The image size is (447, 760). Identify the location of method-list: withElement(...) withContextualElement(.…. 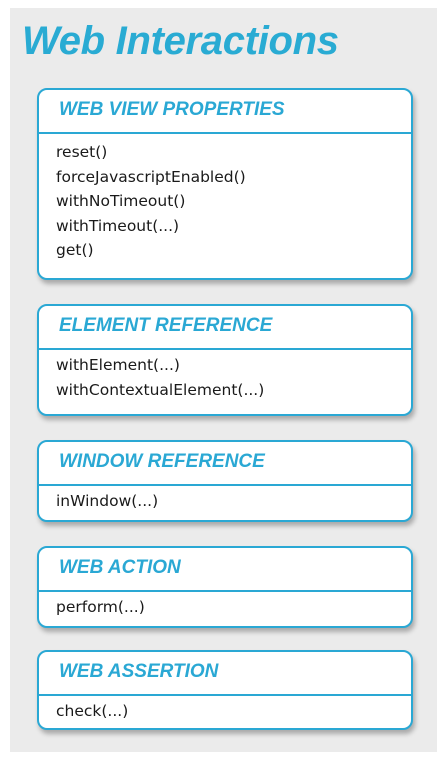
(160, 377).